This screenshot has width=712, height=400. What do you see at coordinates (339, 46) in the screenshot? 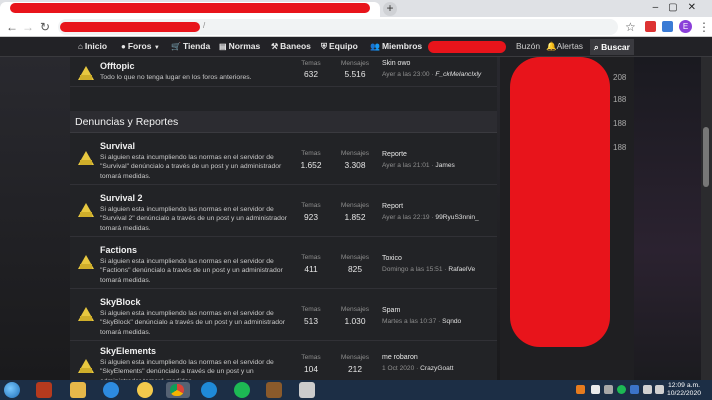
I see `nav-item-equipo: ⛨ Equipo` at bounding box center [339, 46].